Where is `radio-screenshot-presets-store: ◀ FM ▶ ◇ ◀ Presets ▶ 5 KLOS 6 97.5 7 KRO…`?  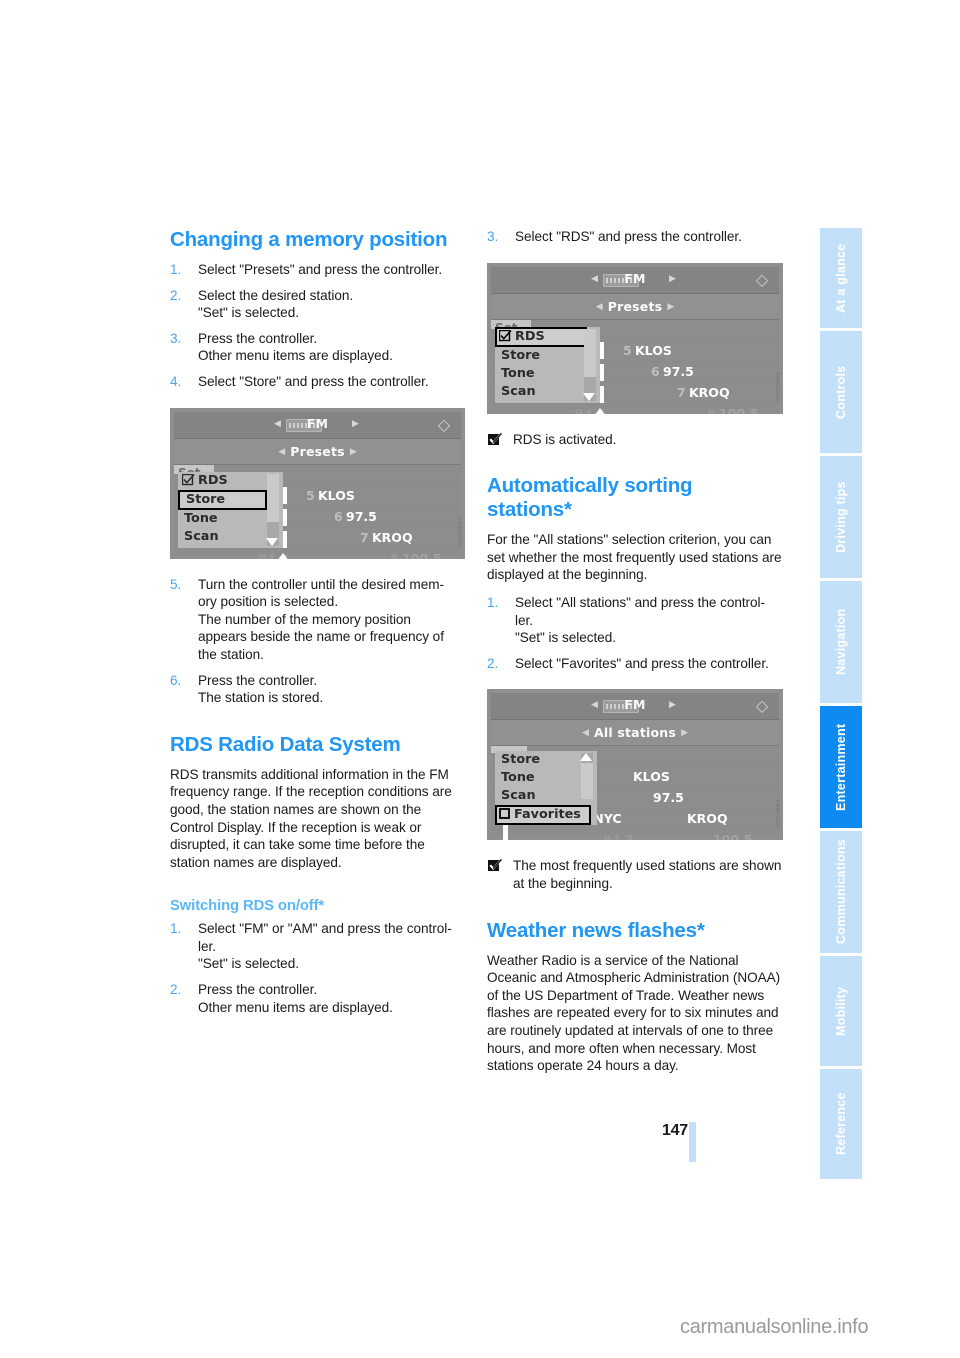
radio-screenshot-presets-store: ◀ FM ▶ ◇ ◀ Presets ▶ 5 KLOS 6 97.5 7 KRO… is located at coordinates (317, 483).